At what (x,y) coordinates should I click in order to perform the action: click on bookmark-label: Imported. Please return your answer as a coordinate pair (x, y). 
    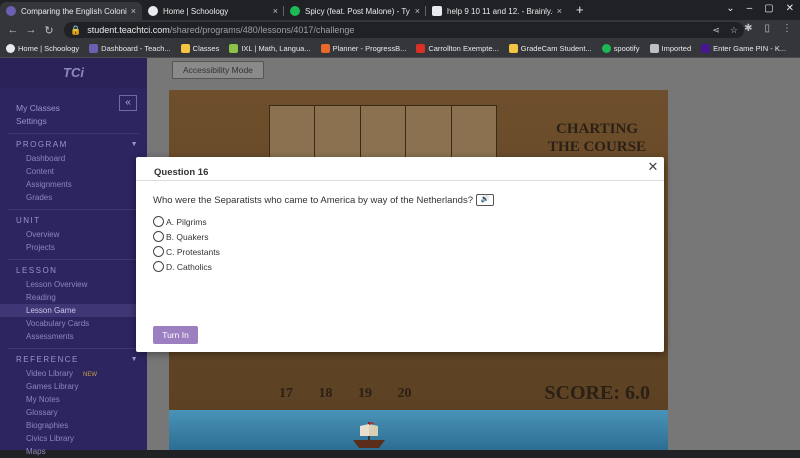
    Looking at the image, I should click on (676, 48).